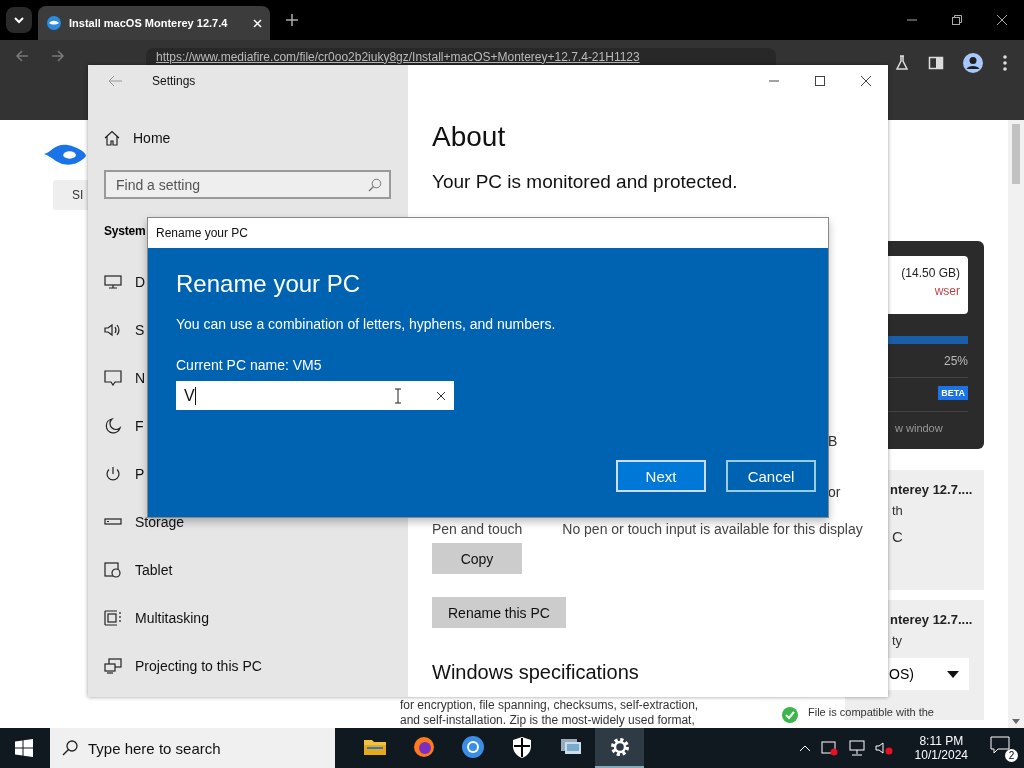 This screenshot has width=1024, height=768. Describe the element at coordinates (174, 81) in the screenshot. I see `window-title: Settings` at that location.